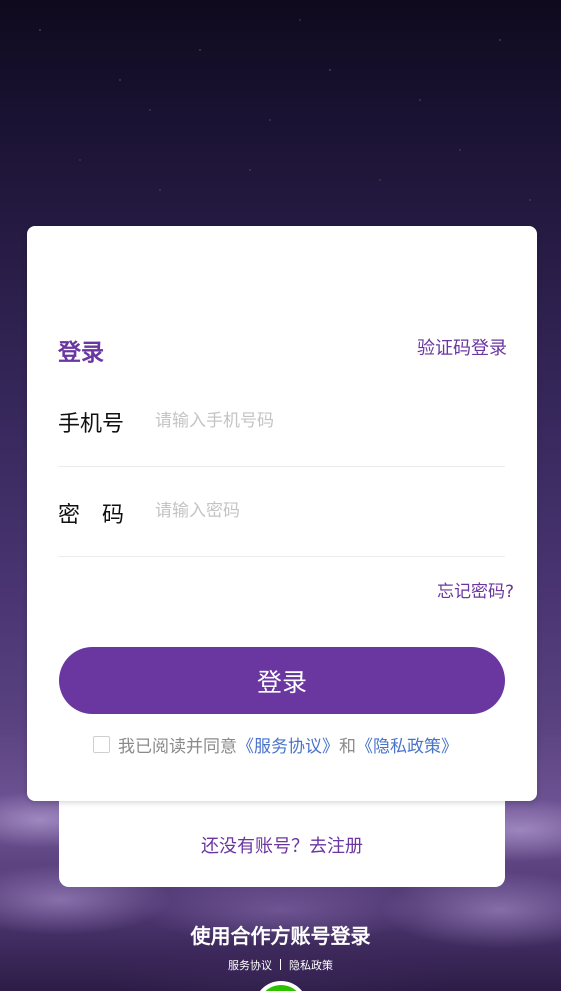 Image resolution: width=561 pixels, height=991 pixels. What do you see at coordinates (177, 747) in the screenshot?
I see `agreement-prefix: 我已阅读并同意` at bounding box center [177, 747].